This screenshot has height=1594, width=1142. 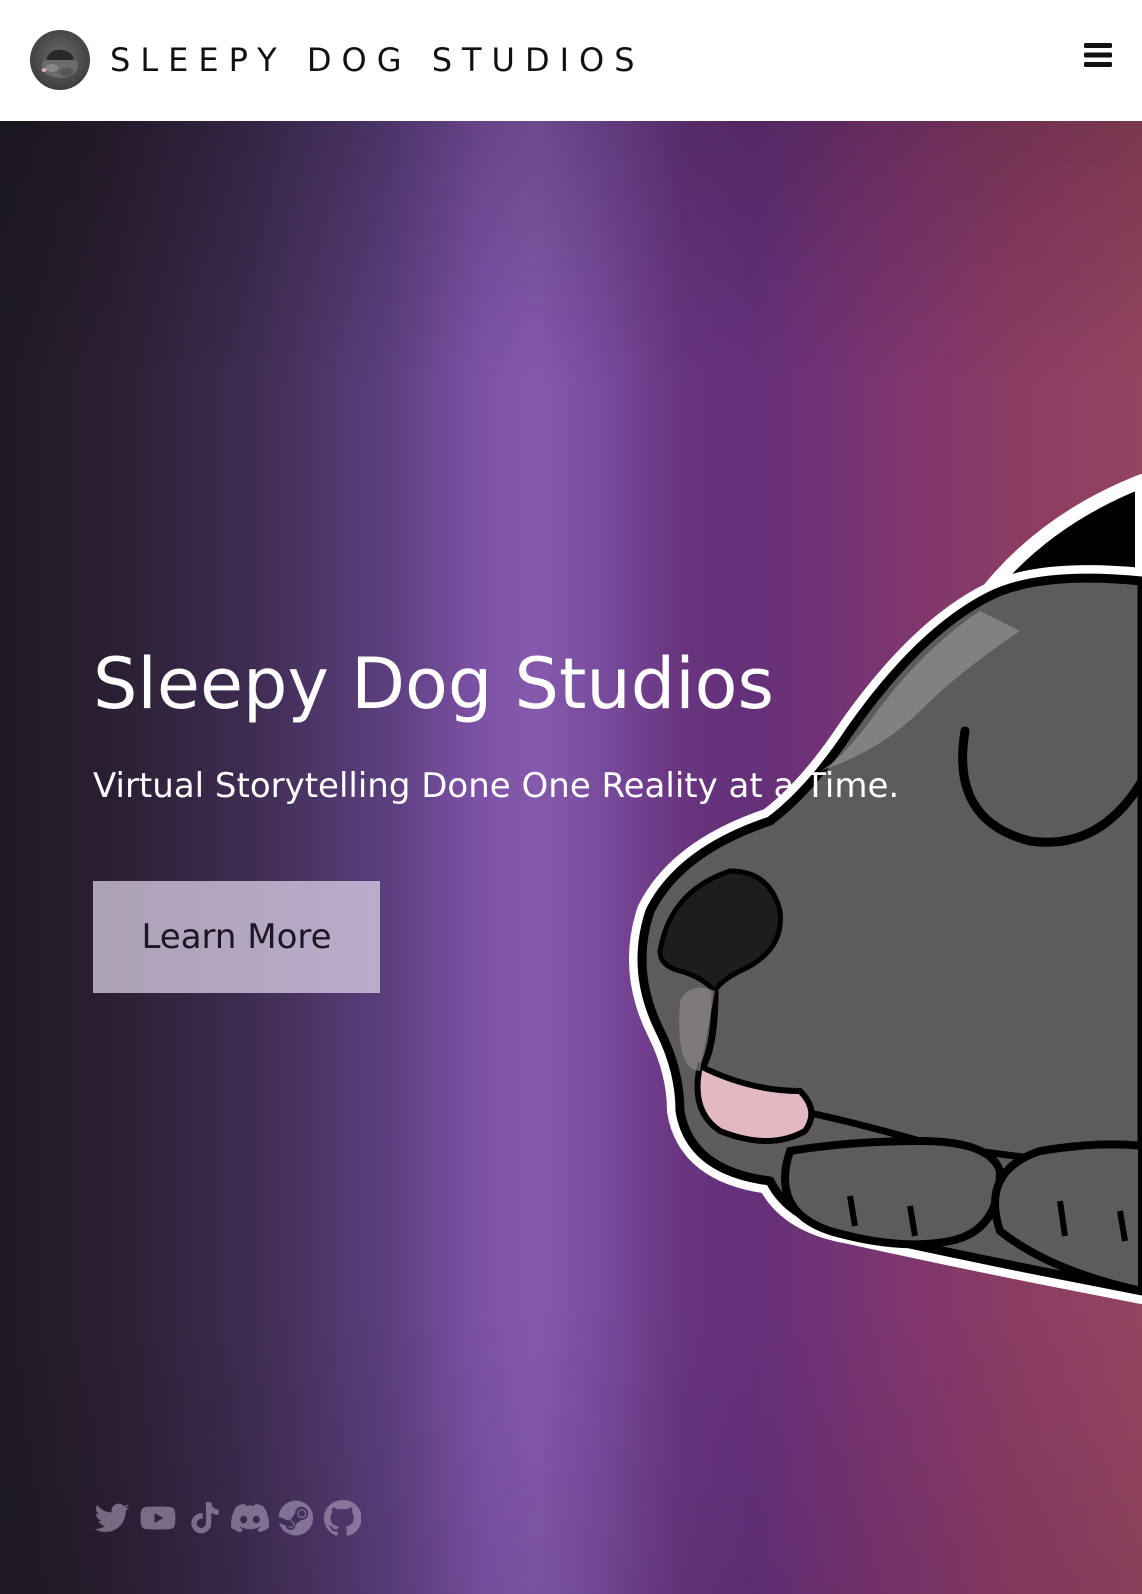 What do you see at coordinates (342, 1518) in the screenshot?
I see `github-icon` at bounding box center [342, 1518].